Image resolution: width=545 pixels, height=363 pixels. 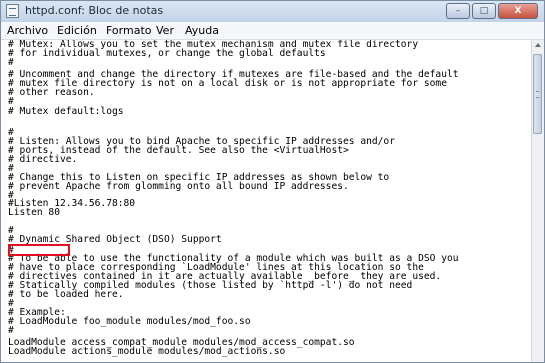 I want to click on menu-formato: Formato, so click(x=129, y=30).